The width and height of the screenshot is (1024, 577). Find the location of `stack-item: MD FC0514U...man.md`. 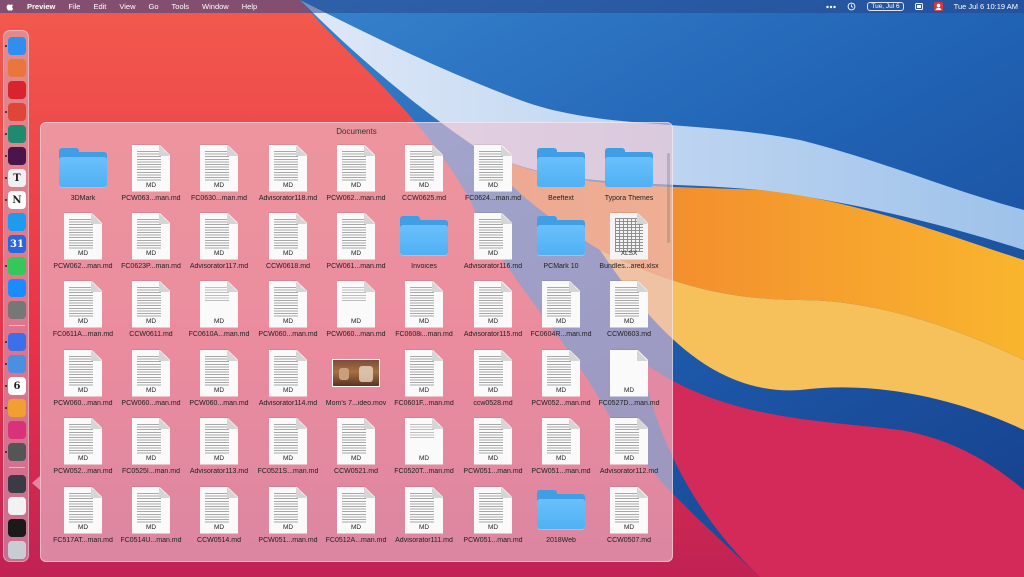

stack-item: MD FC0514U...man.md is located at coordinates (151, 517).